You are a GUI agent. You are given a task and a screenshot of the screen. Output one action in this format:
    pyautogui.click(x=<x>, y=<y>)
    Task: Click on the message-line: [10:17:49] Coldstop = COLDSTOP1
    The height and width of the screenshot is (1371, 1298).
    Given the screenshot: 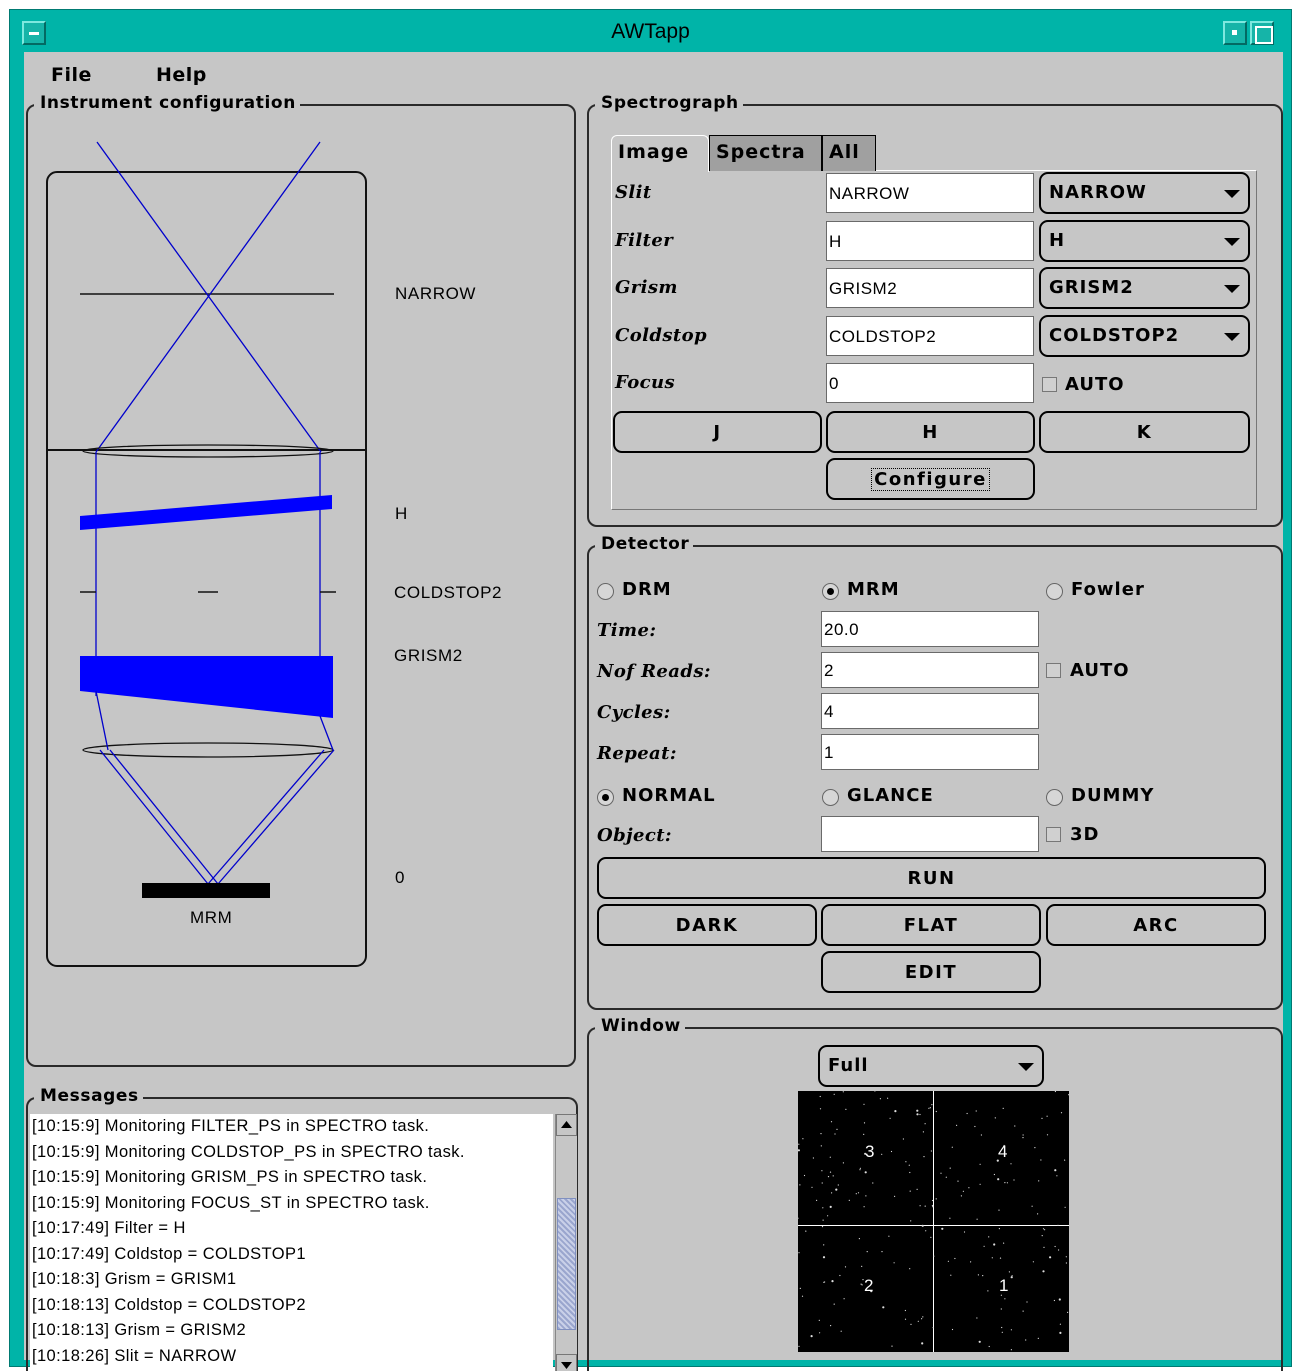 What is the action you would take?
    pyautogui.click(x=169, y=1253)
    